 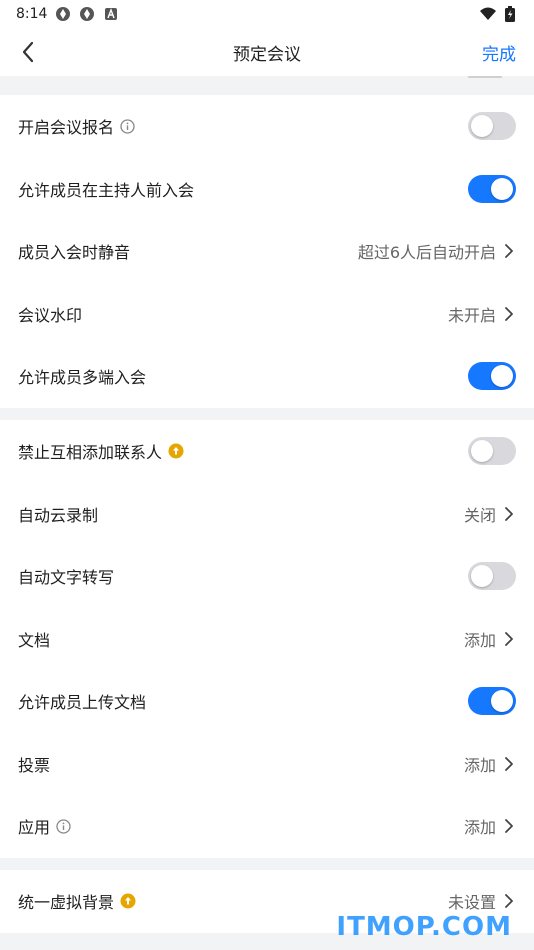 What do you see at coordinates (32, 14) in the screenshot?
I see `status-time: 8:14` at bounding box center [32, 14].